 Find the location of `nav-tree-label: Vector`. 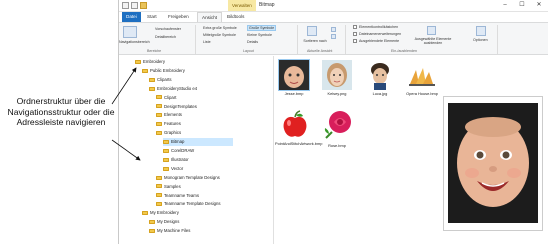

nav-tree-label: Vector is located at coordinates (177, 168).